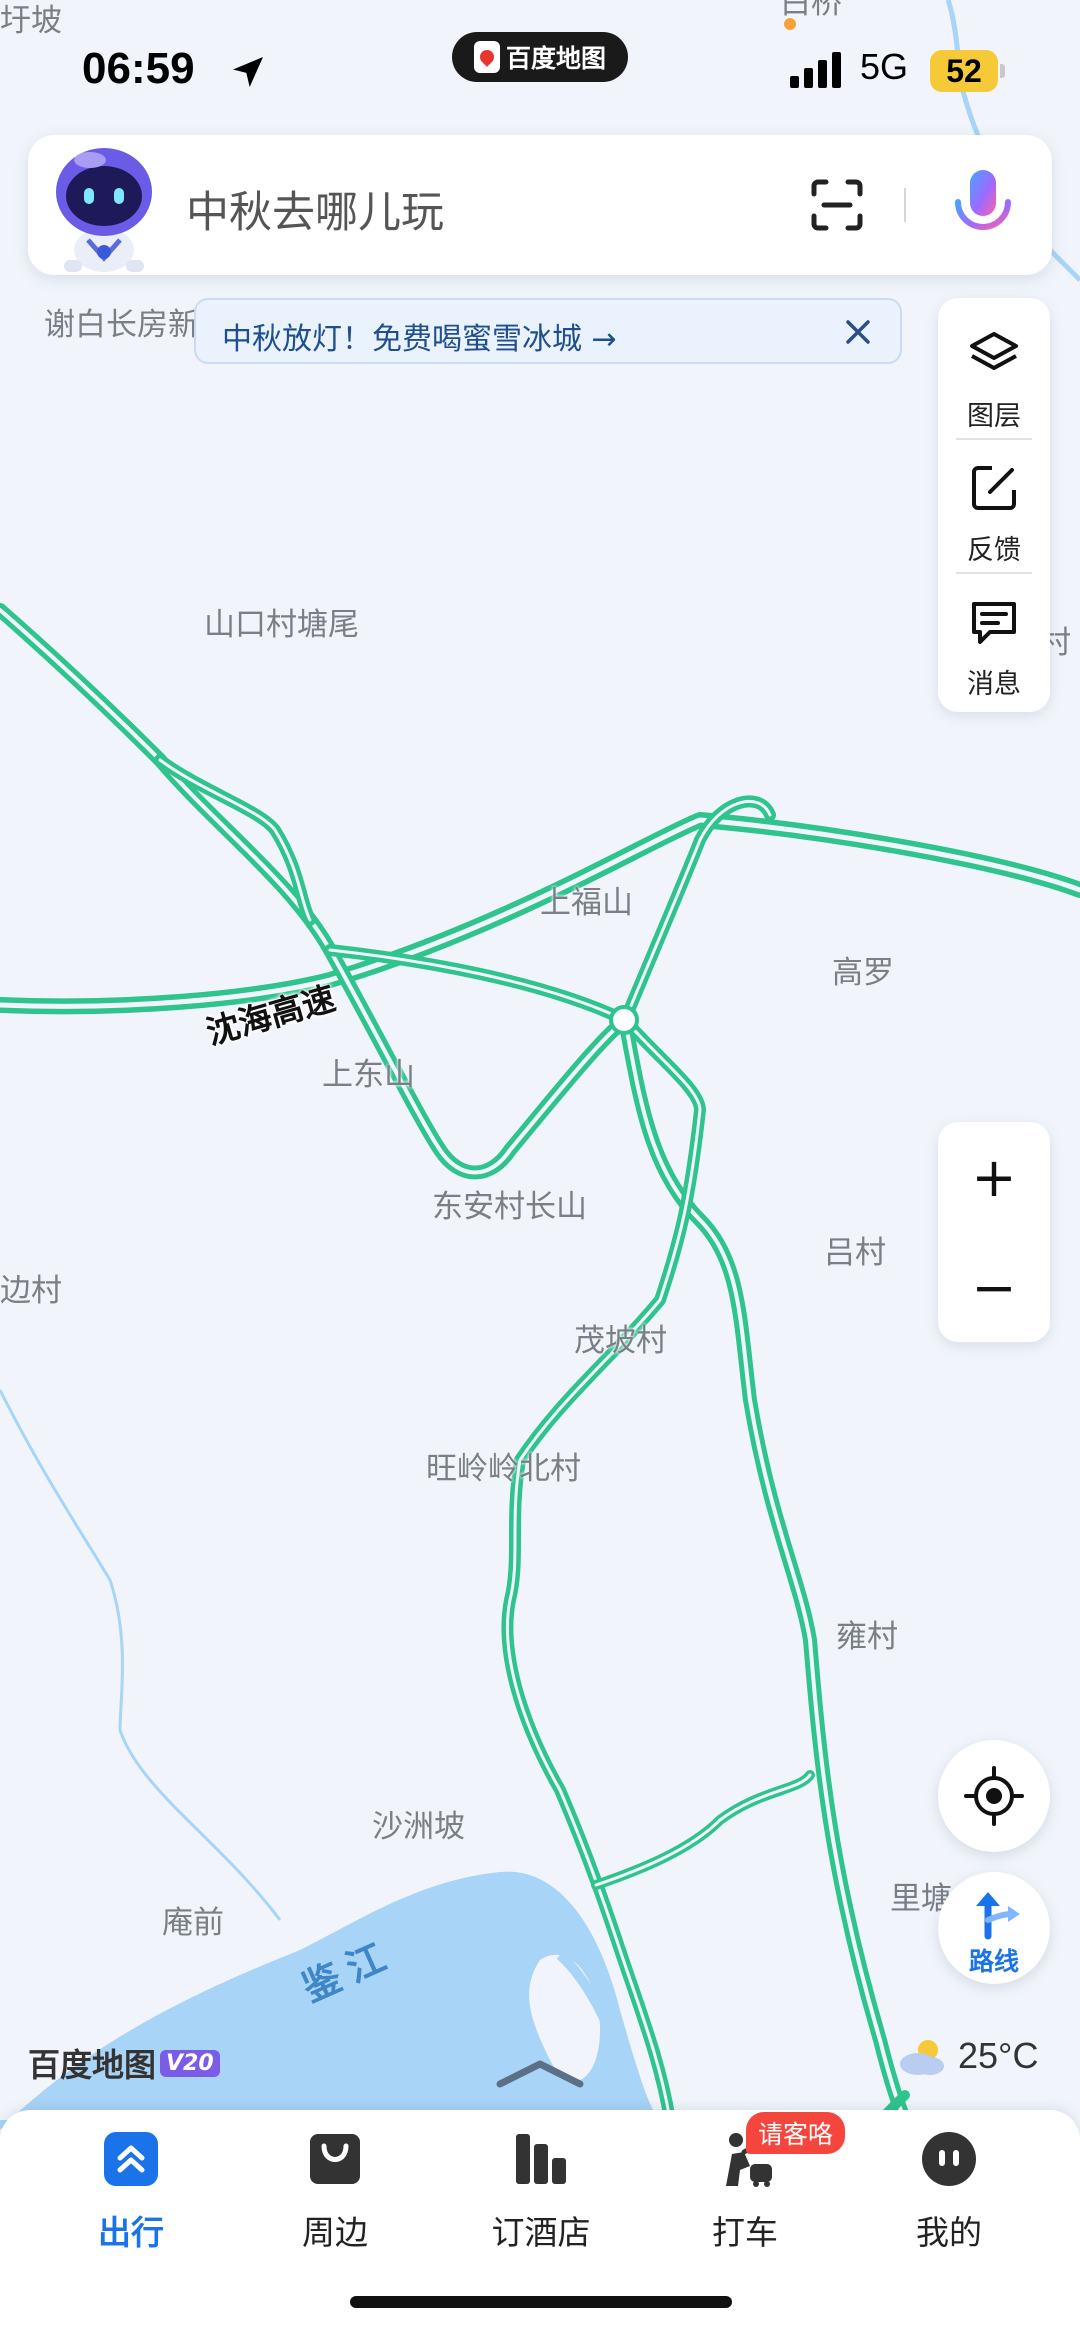 The height and width of the screenshot is (2337, 1080). I want to click on map-label: 上东山, so click(368, 1075).